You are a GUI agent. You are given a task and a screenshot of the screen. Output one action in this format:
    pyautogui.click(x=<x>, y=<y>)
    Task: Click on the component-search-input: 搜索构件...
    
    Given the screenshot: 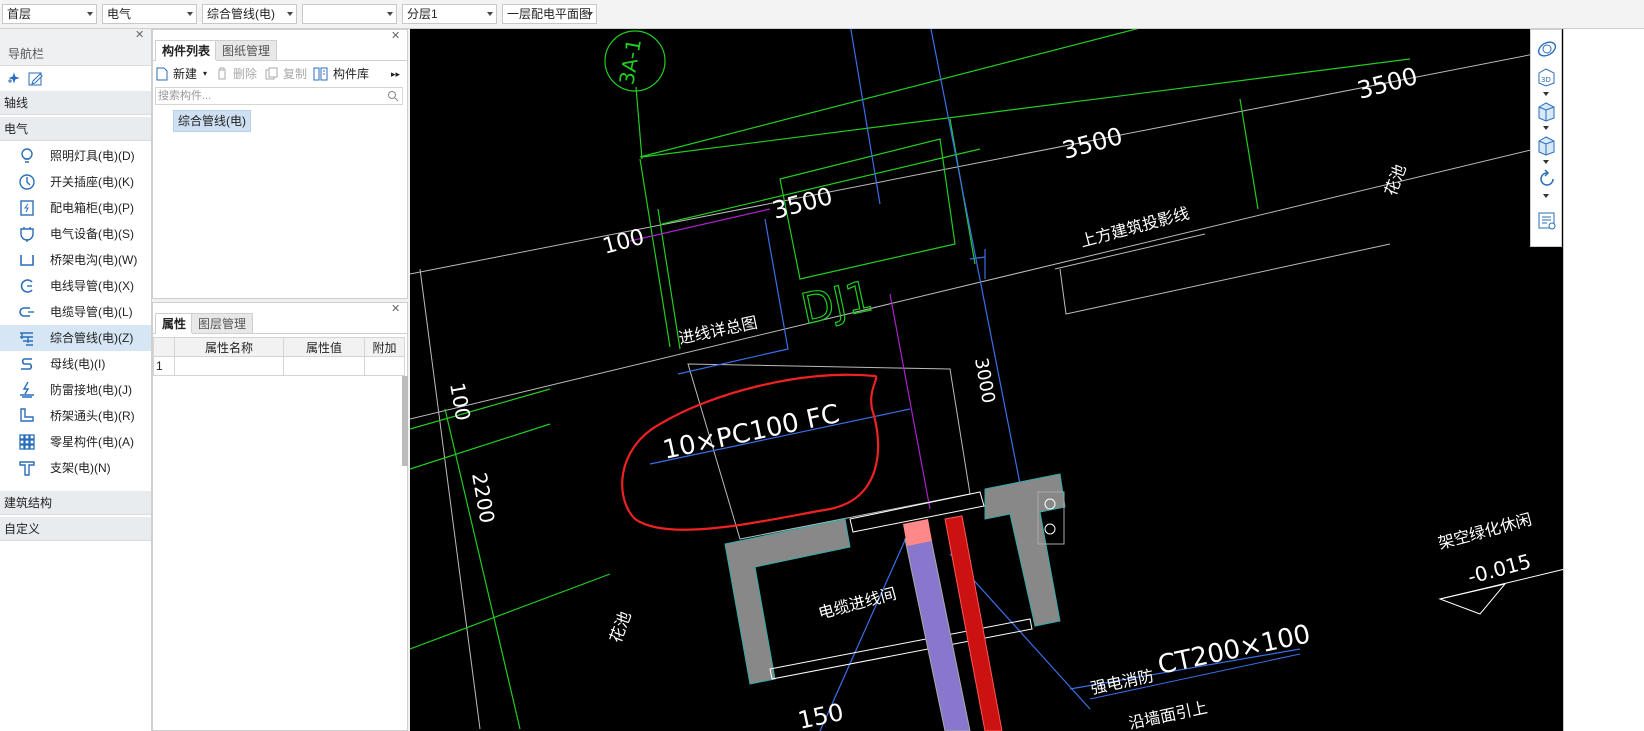 What is the action you would take?
    pyautogui.click(x=279, y=96)
    